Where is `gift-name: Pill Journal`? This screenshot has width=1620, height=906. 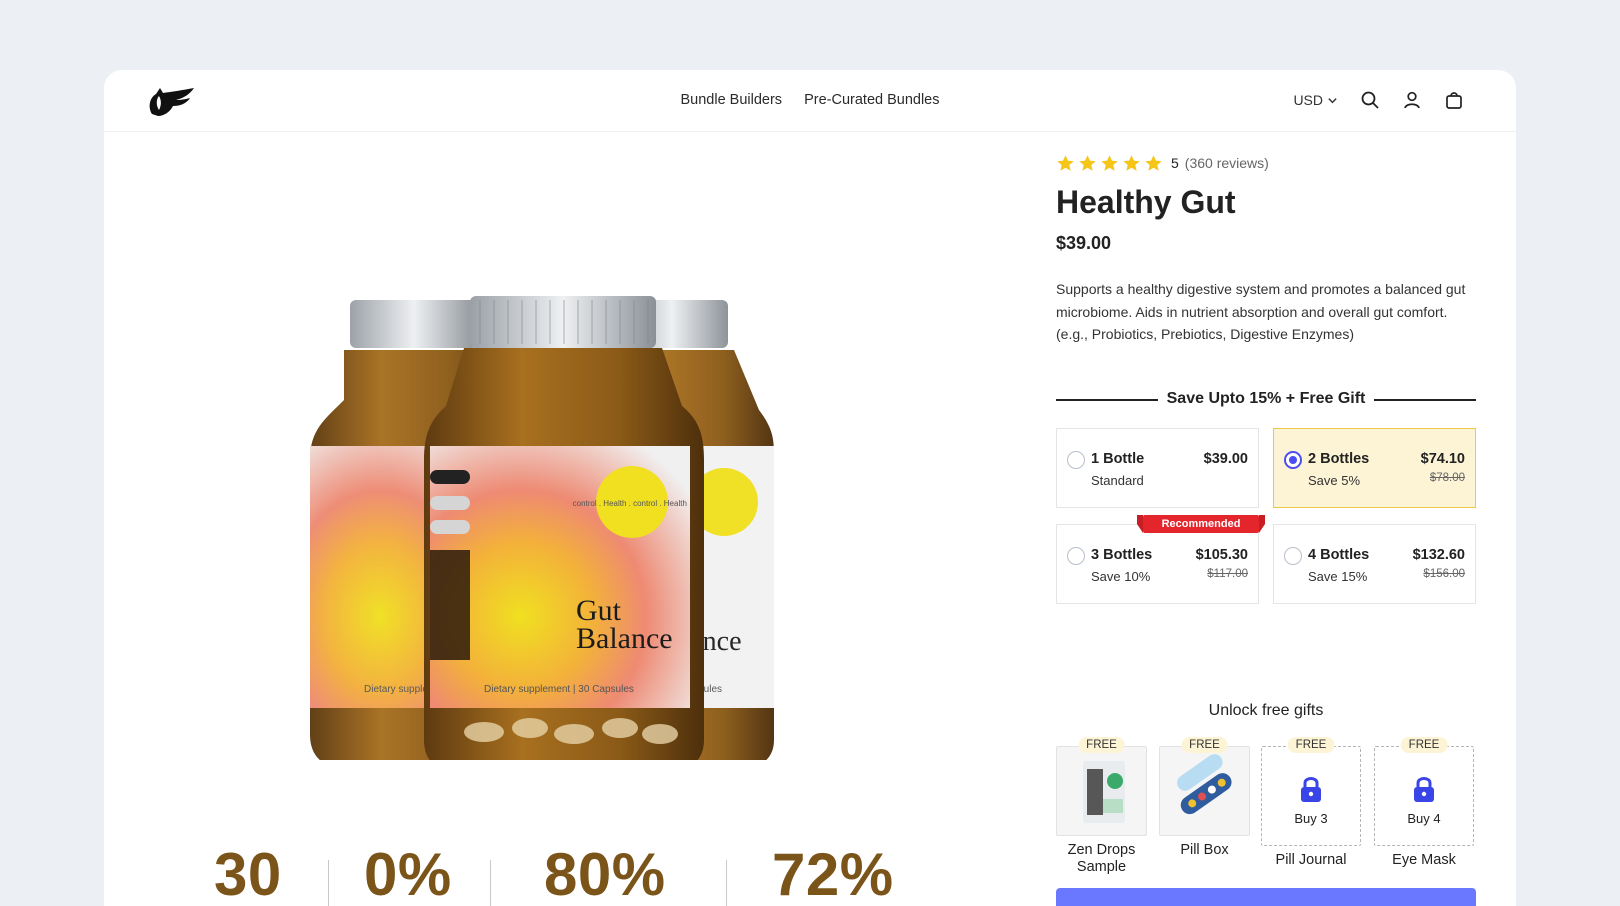 gift-name: Pill Journal is located at coordinates (1311, 860).